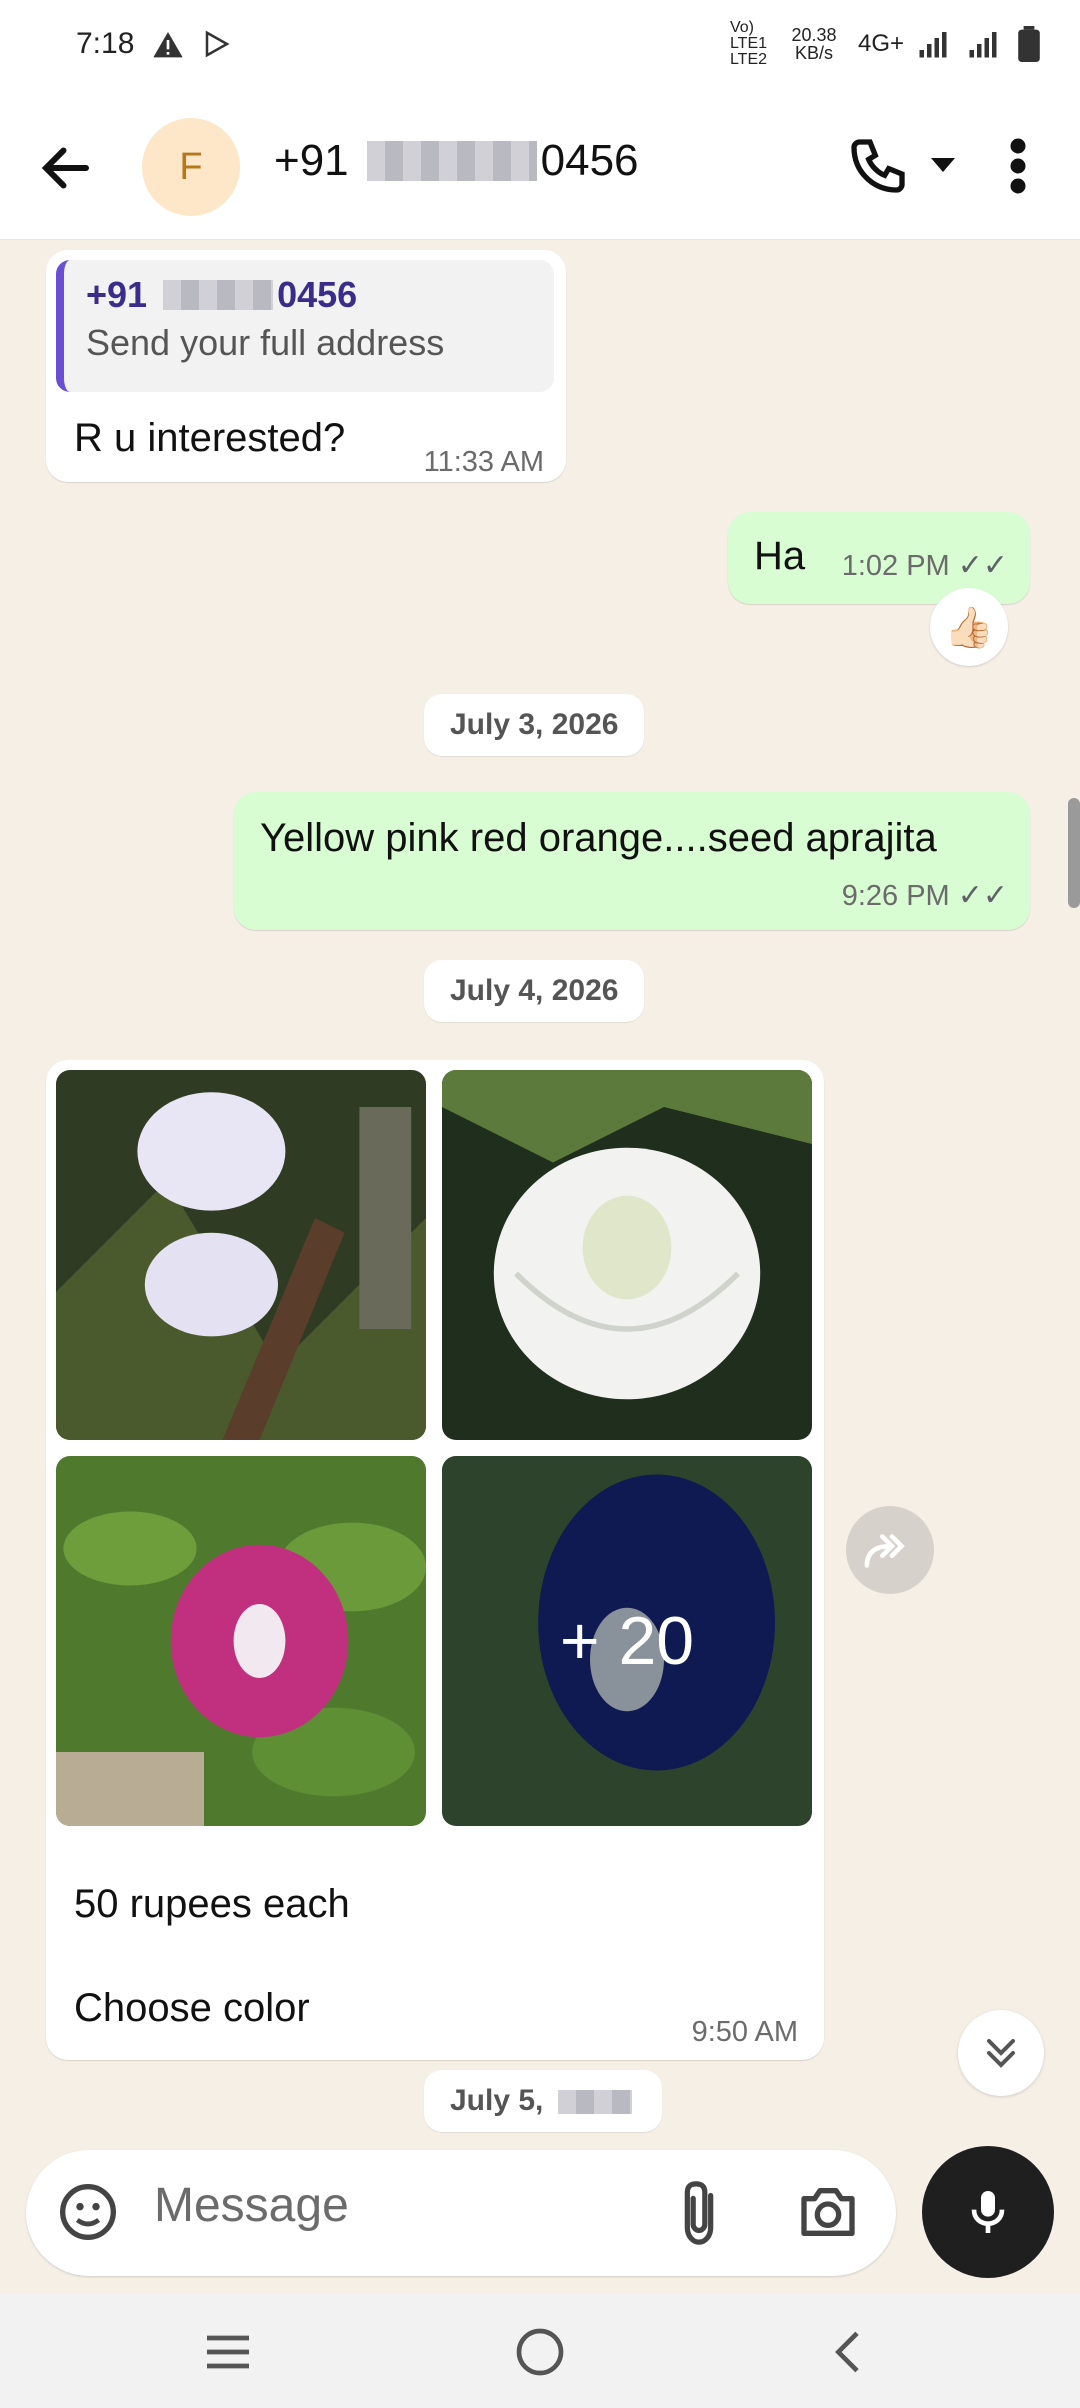  I want to click on sticker-emoji-icon, so click(88, 2212).